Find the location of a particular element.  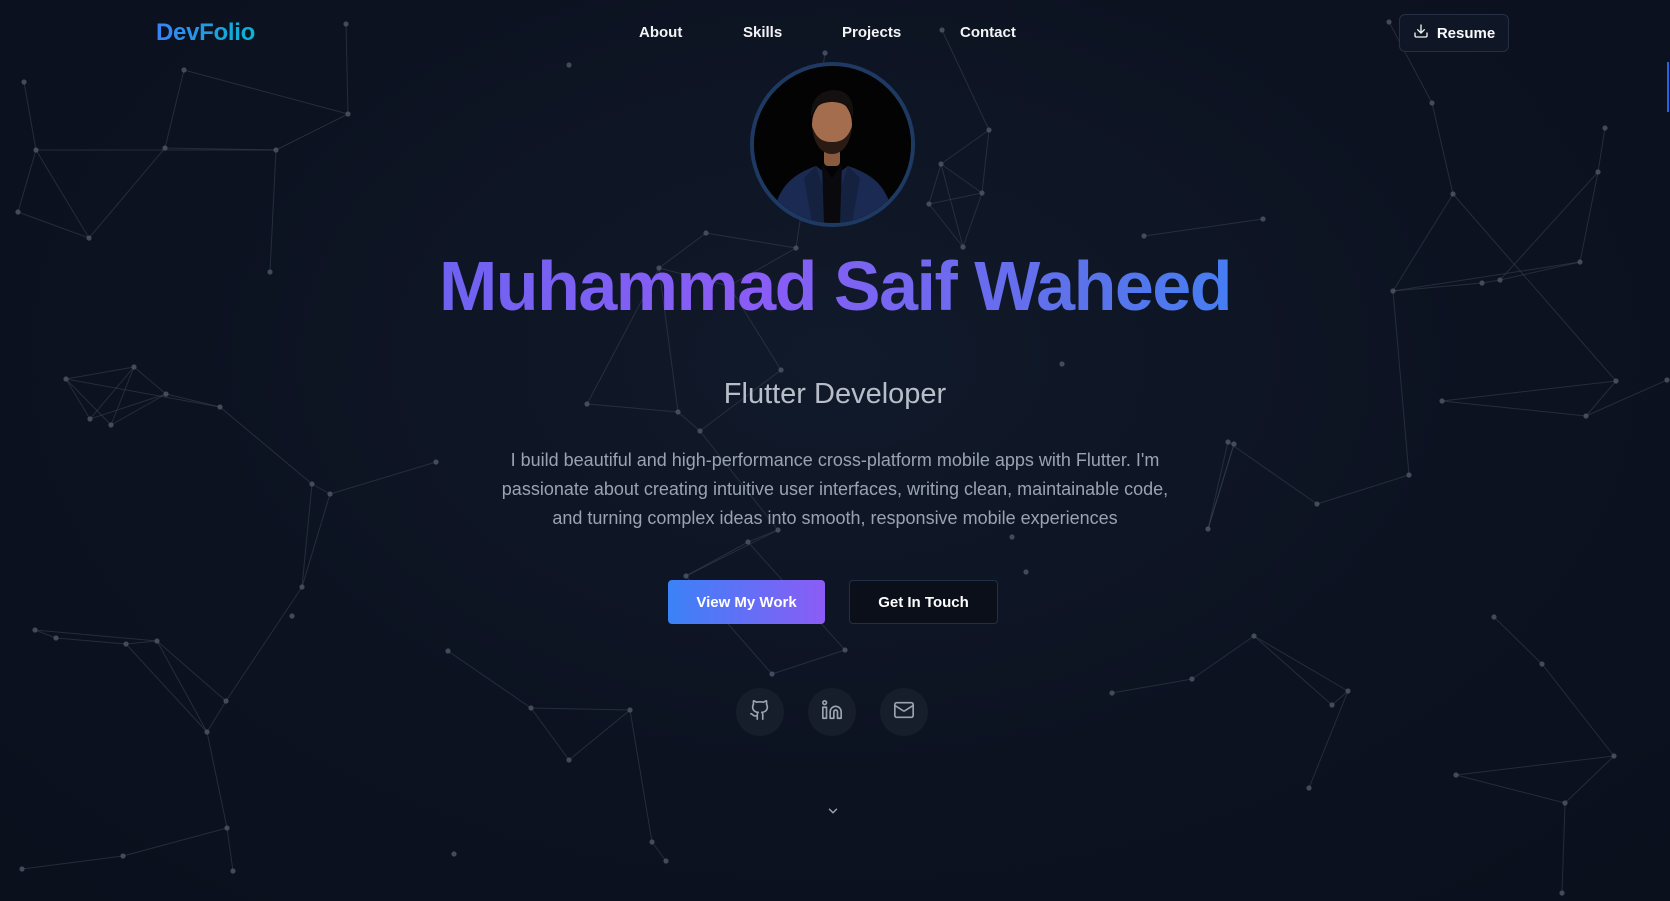

profile-avatar is located at coordinates (832, 144).